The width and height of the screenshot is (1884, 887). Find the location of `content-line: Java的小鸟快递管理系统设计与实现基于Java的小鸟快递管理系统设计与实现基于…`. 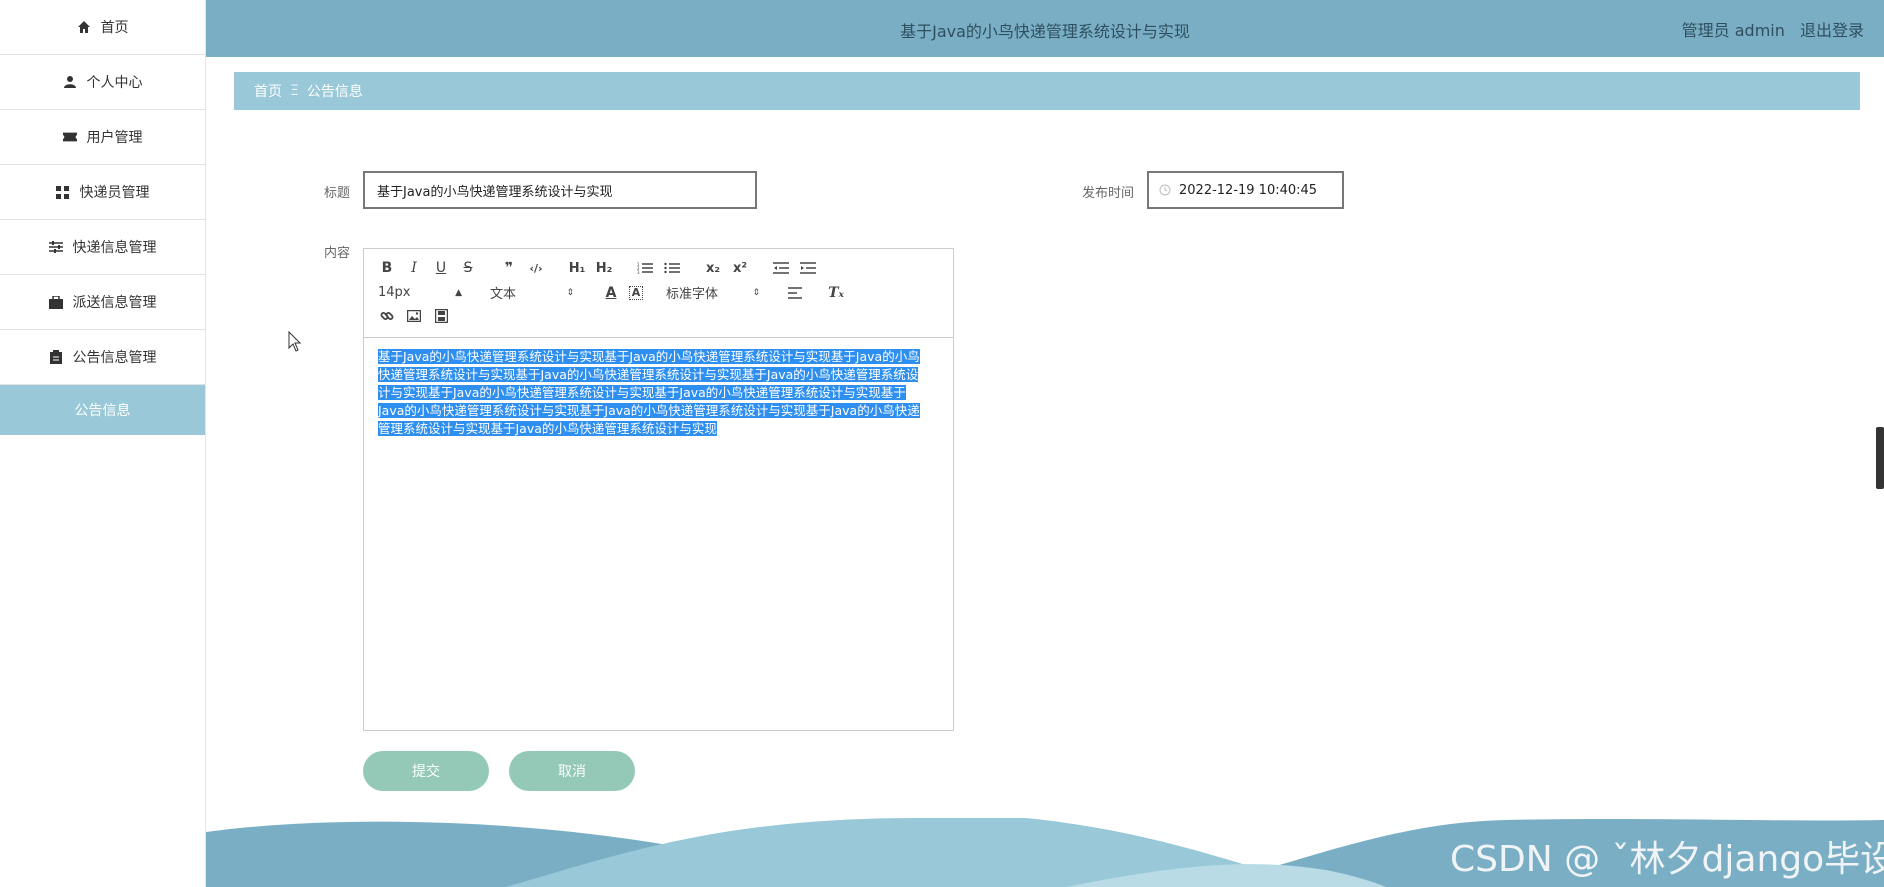

content-line: Java的小鸟快递管理系统设计与实现基于Java的小鸟快递管理系统设计与实现基于… is located at coordinates (649, 410).